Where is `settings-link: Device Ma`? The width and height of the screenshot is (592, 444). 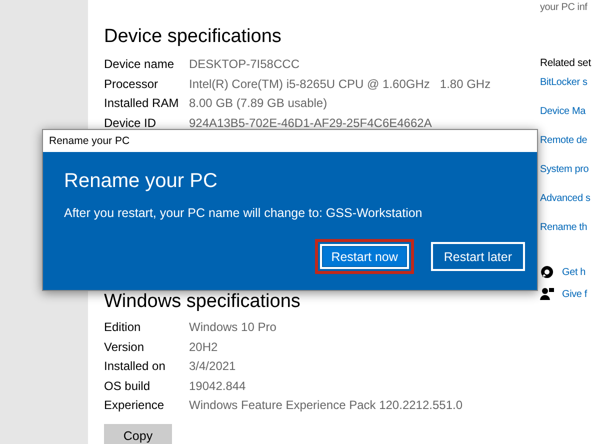 settings-link: Device Ma is located at coordinates (566, 111).